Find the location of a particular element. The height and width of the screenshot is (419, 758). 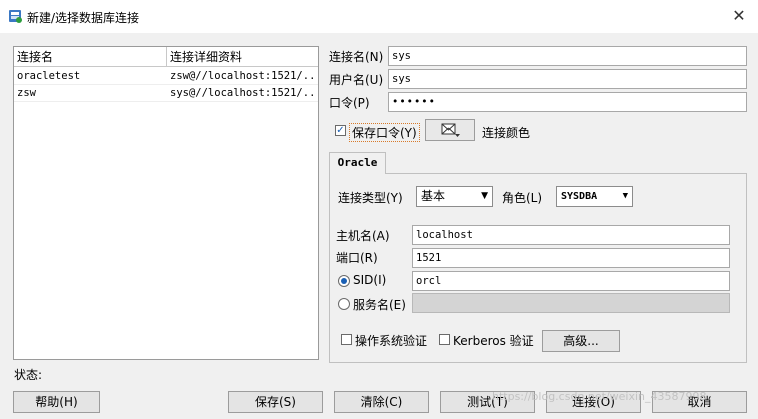

role-select: SYSDBA ▼ is located at coordinates (594, 196).